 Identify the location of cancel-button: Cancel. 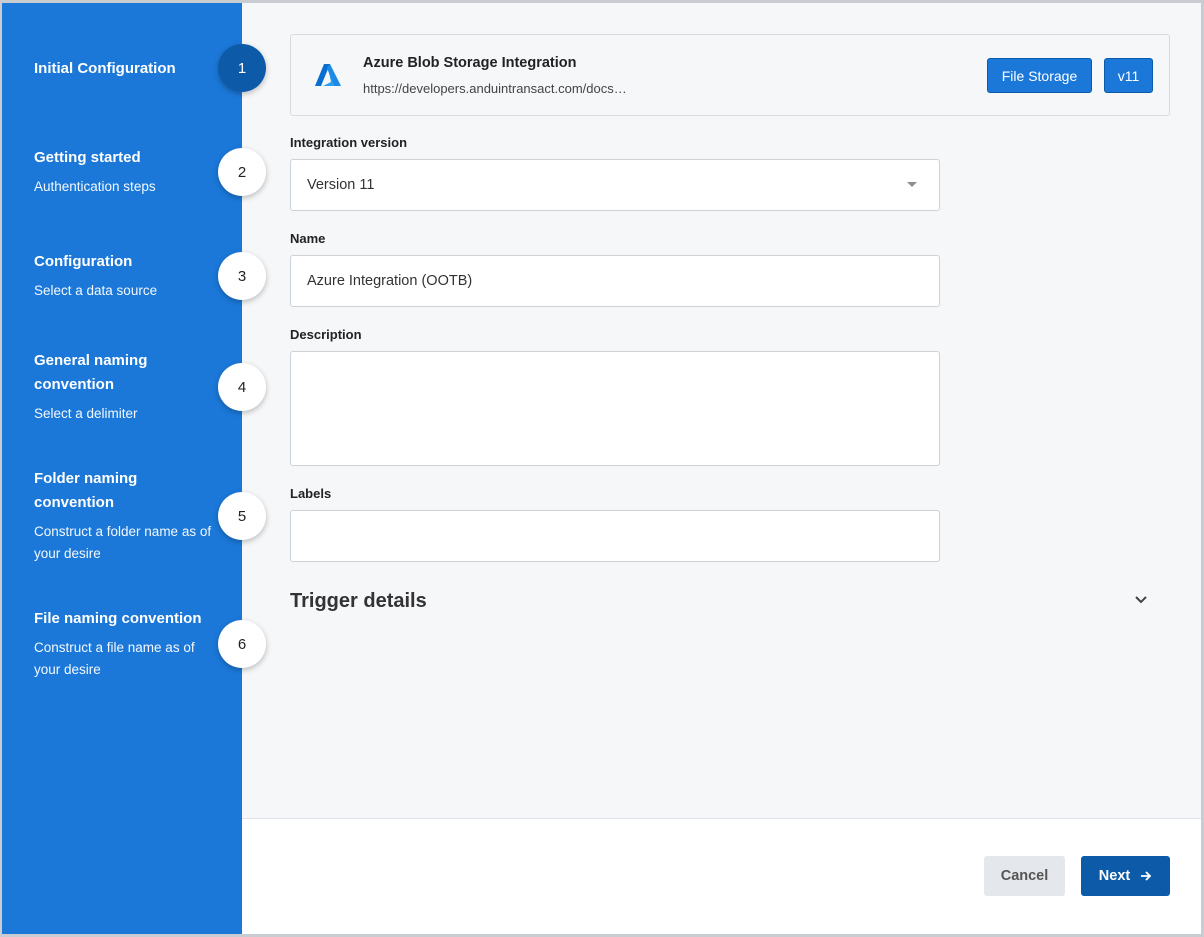
(1024, 876).